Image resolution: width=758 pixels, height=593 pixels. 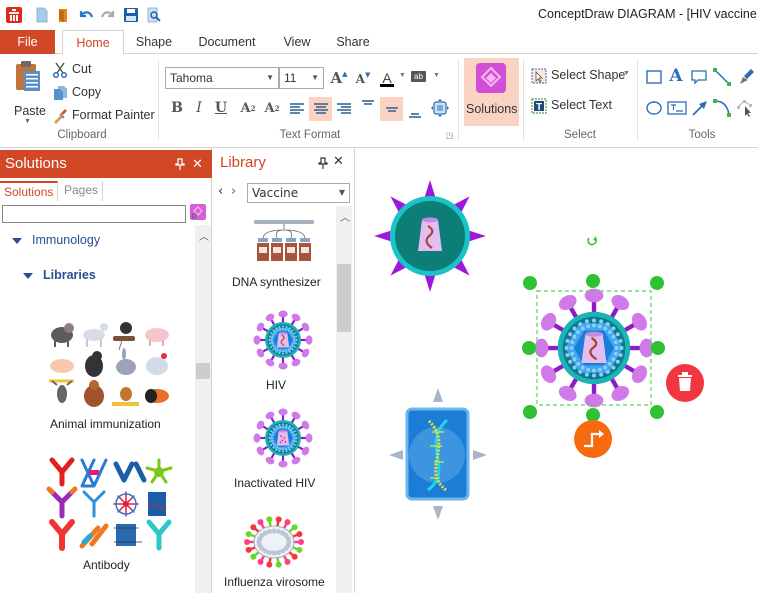 What do you see at coordinates (593, 281) in the screenshot?
I see `resize-handle-n` at bounding box center [593, 281].